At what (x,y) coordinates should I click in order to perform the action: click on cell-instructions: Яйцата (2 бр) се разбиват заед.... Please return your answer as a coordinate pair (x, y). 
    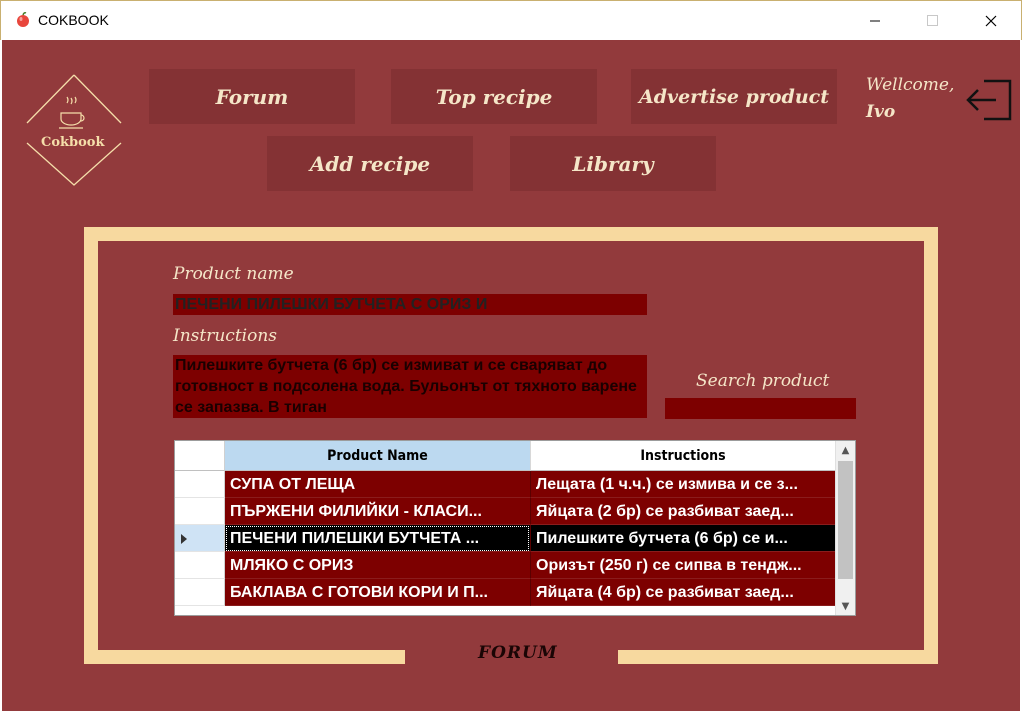
    Looking at the image, I should click on (682, 511).